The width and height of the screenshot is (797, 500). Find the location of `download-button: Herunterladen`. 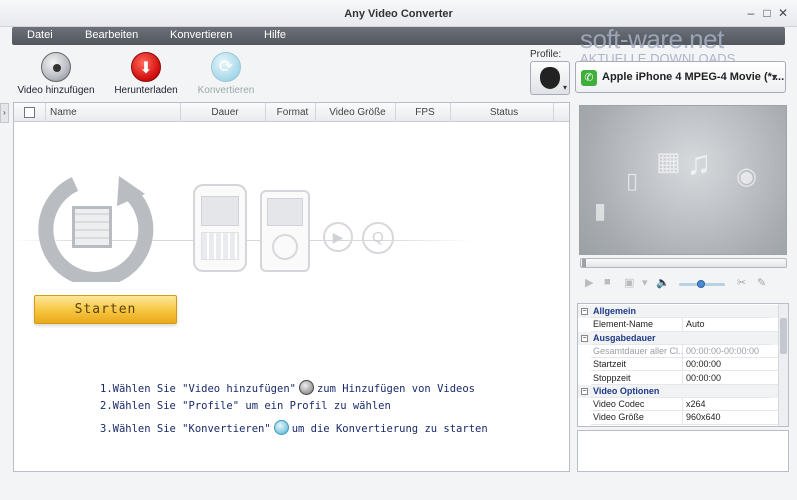

download-button: Herunterladen is located at coordinates (146, 74).